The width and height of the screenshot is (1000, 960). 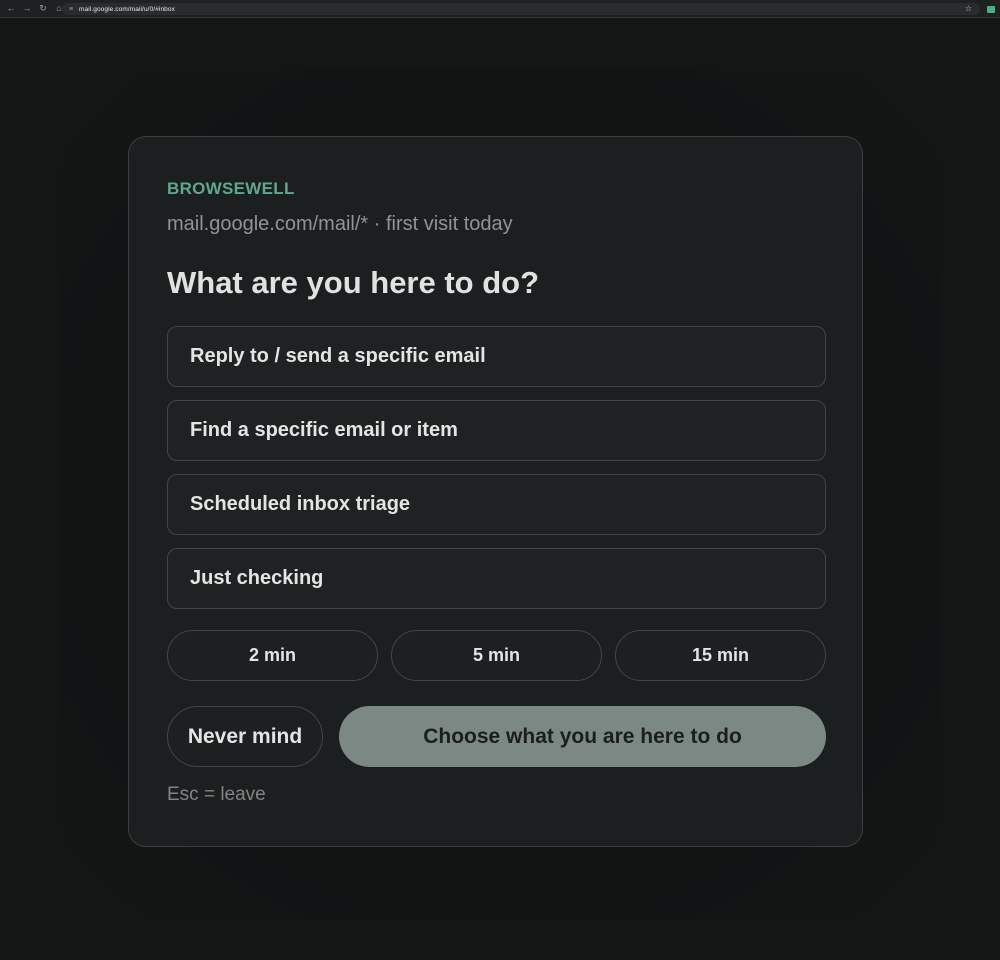 What do you see at coordinates (353, 282) in the screenshot?
I see `dialog-title: What are you here to do?` at bounding box center [353, 282].